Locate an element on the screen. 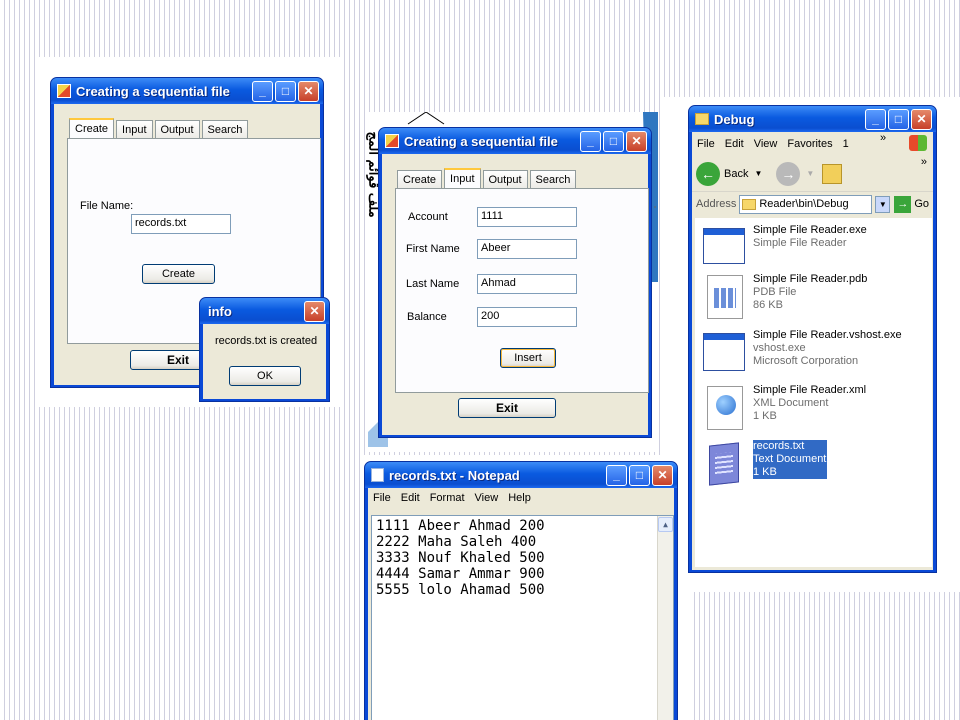 Image resolution: width=960 pixels, height=720 pixels. menu-favorites: Favorites is located at coordinates (809, 144).